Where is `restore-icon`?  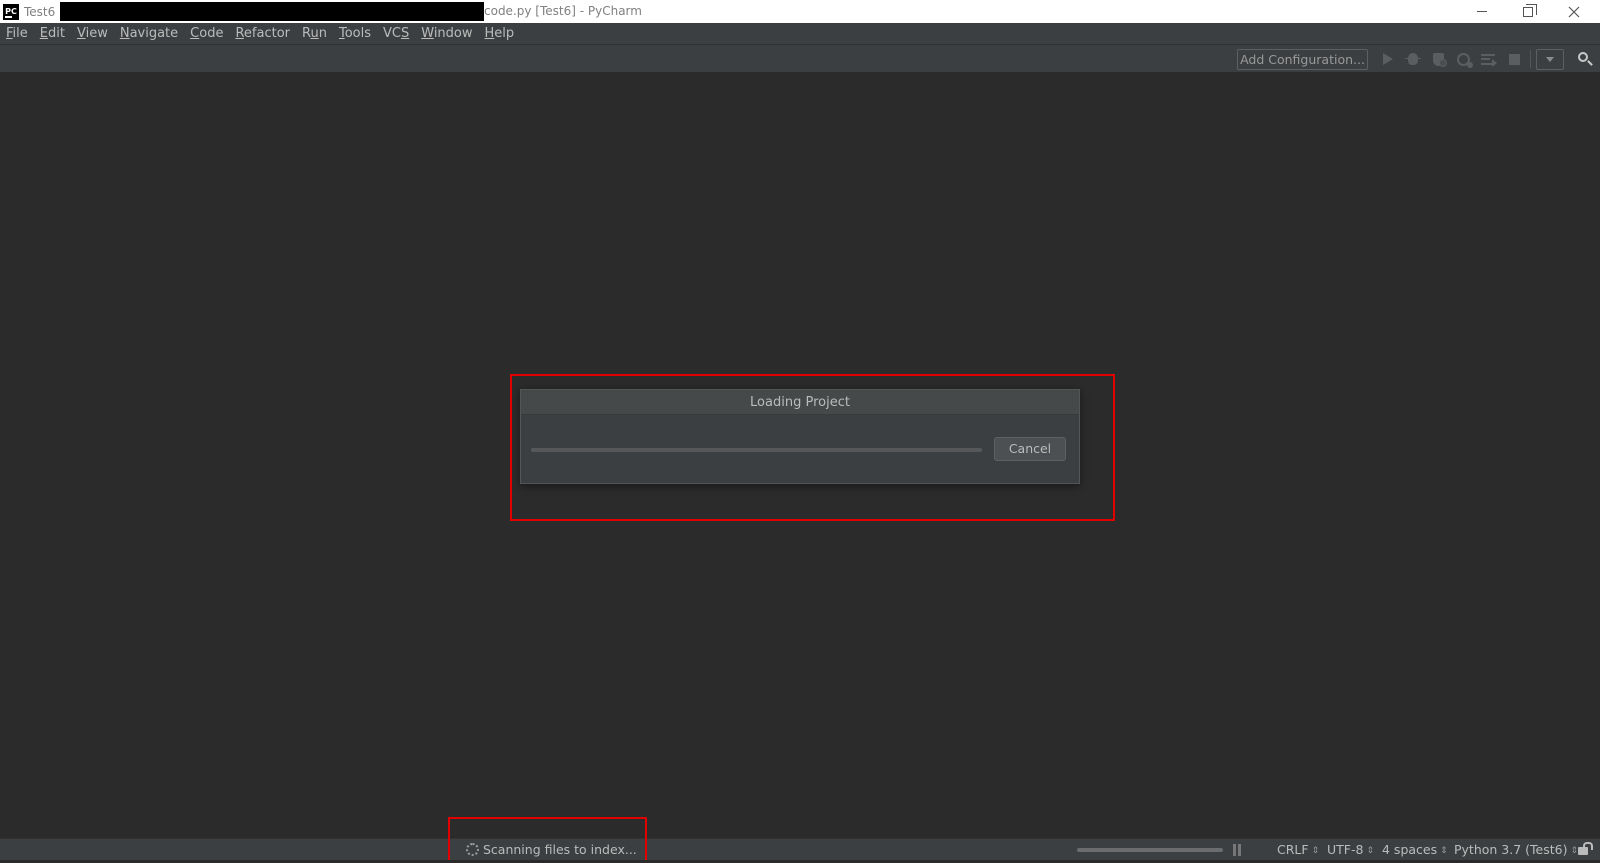 restore-icon is located at coordinates (1530, 10).